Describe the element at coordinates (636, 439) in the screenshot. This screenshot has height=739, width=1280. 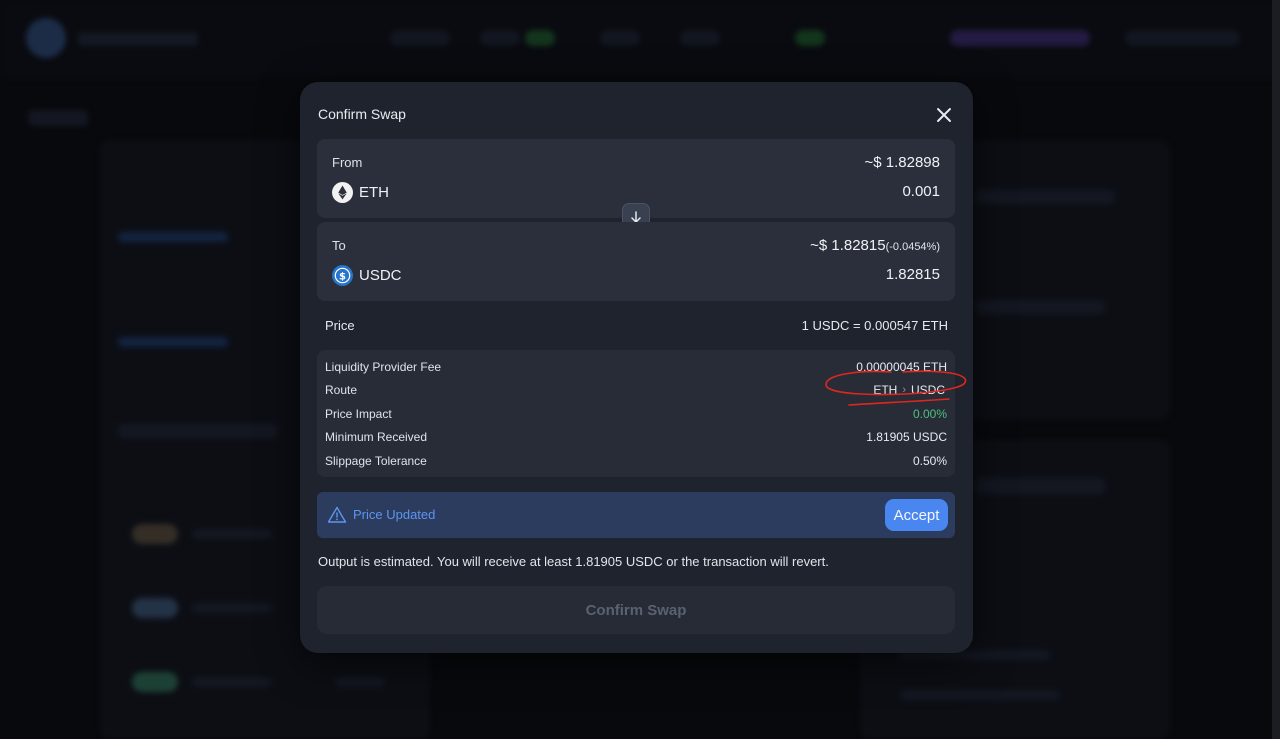
I see `minimum-received-row: Minimum Received 1.81905 USDC` at that location.